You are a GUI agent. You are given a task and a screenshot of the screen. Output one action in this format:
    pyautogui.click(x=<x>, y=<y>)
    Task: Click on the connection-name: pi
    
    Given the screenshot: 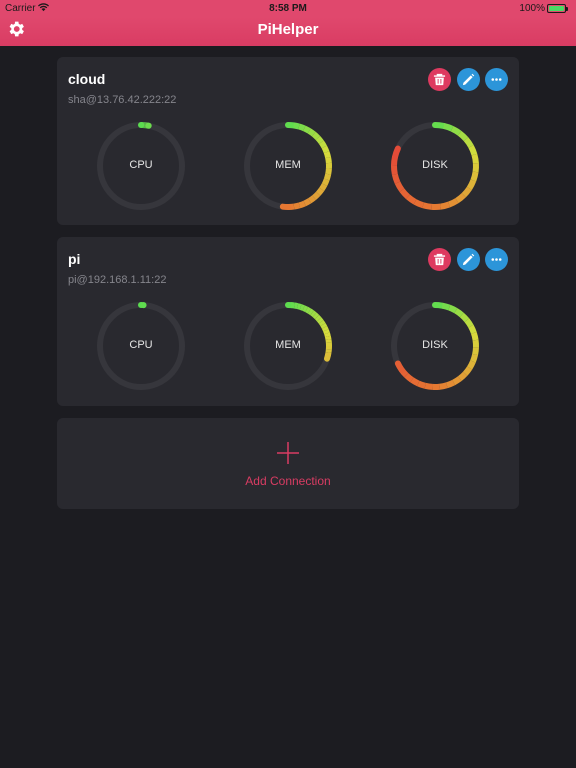 What is the action you would take?
    pyautogui.click(x=74, y=259)
    